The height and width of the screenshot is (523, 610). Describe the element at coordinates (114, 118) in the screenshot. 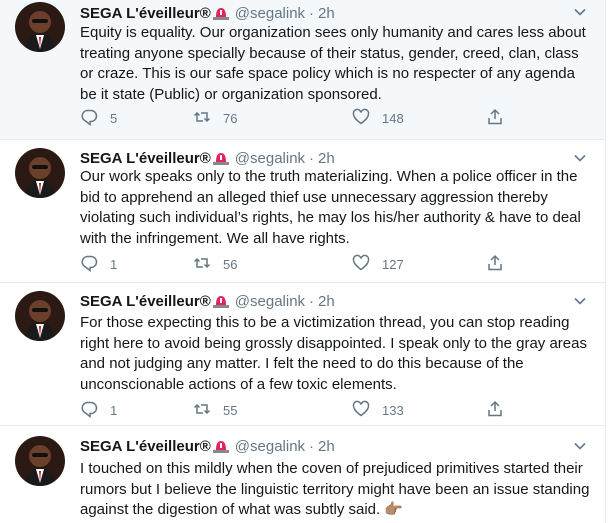

I see `reply-count: 5` at that location.